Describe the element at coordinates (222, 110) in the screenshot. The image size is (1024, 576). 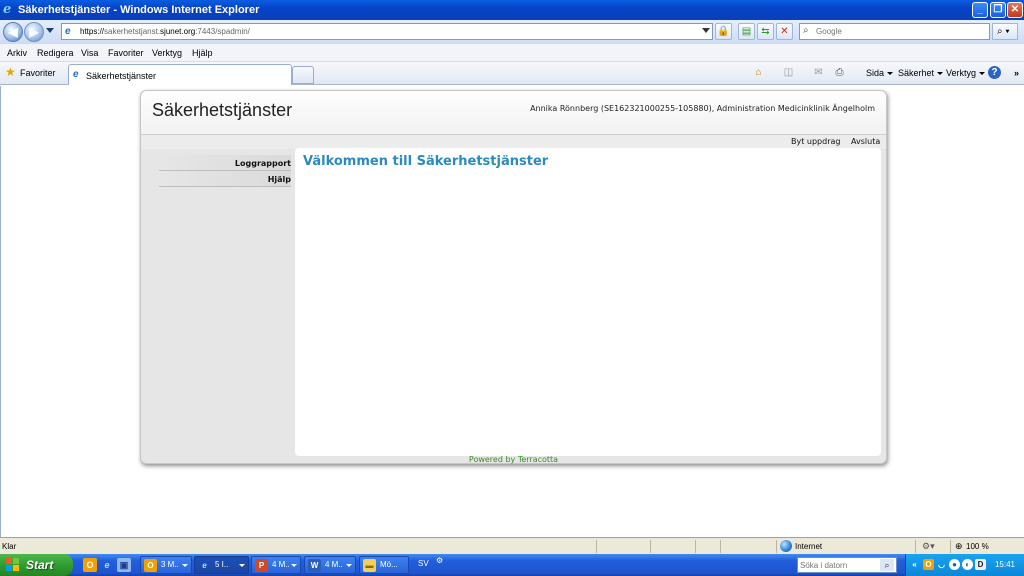
I see `site-title: Säkerhetstjänster` at that location.